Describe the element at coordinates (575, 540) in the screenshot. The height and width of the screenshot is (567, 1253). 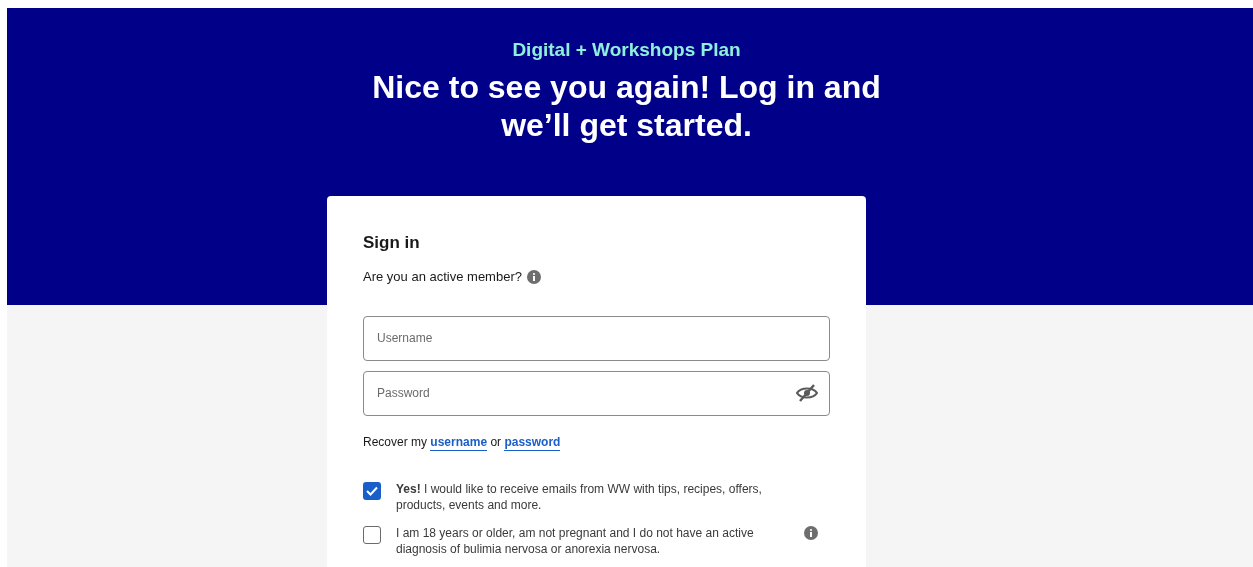
I see `consent-text: I am 18 years or older, am not pregnant and I do not have an active diagnosis of bulimia nervosa or anorexia nervosa.` at that location.